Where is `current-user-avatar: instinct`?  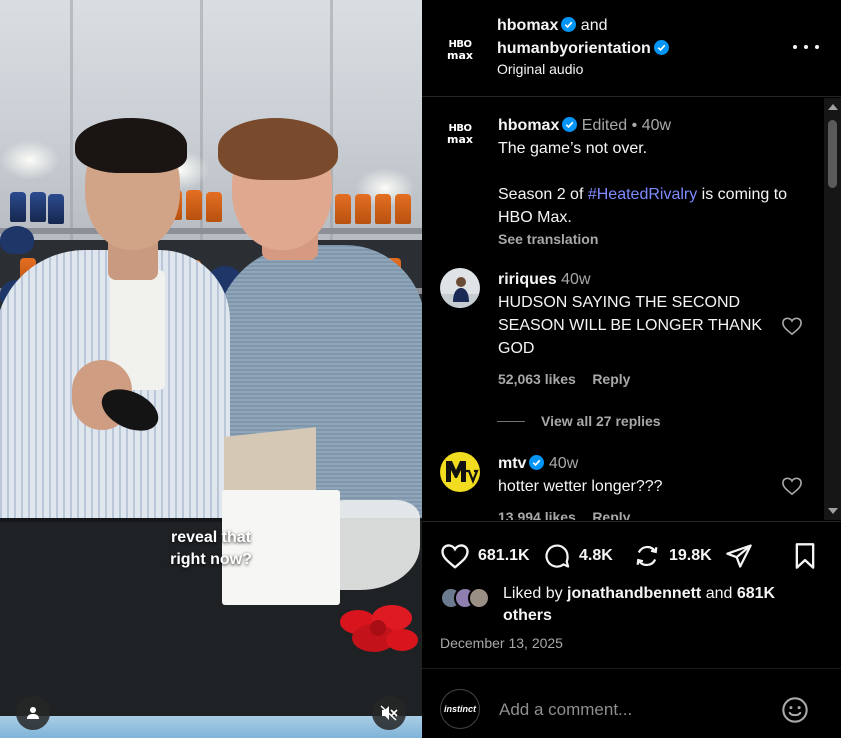 current-user-avatar: instinct is located at coordinates (460, 709).